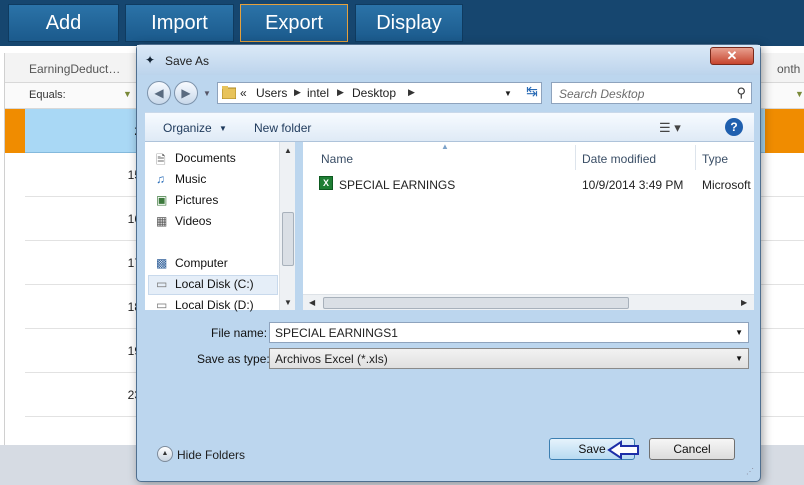  Describe the element at coordinates (651, 93) in the screenshot. I see `search-input: Search Desktop ⚲` at that location.